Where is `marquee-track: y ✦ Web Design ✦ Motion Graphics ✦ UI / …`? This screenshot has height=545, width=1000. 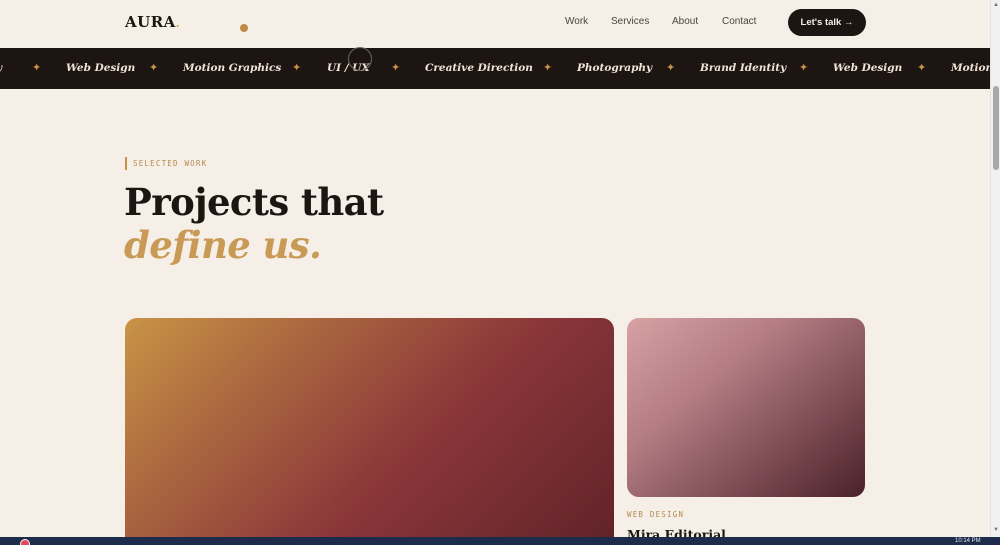 marquee-track: y ✦ Web Design ✦ Motion Graphics ✦ UI / … is located at coordinates (495, 68).